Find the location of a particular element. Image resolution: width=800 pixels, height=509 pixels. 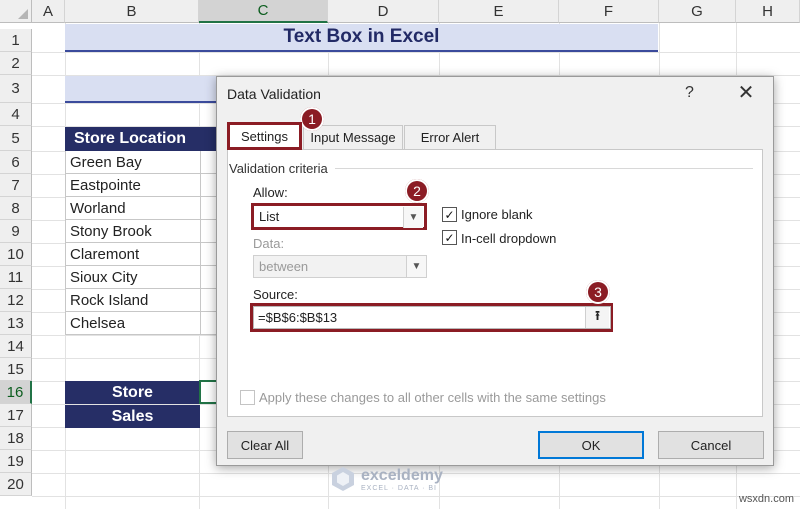

close-icon: ✕ is located at coordinates (746, 92).